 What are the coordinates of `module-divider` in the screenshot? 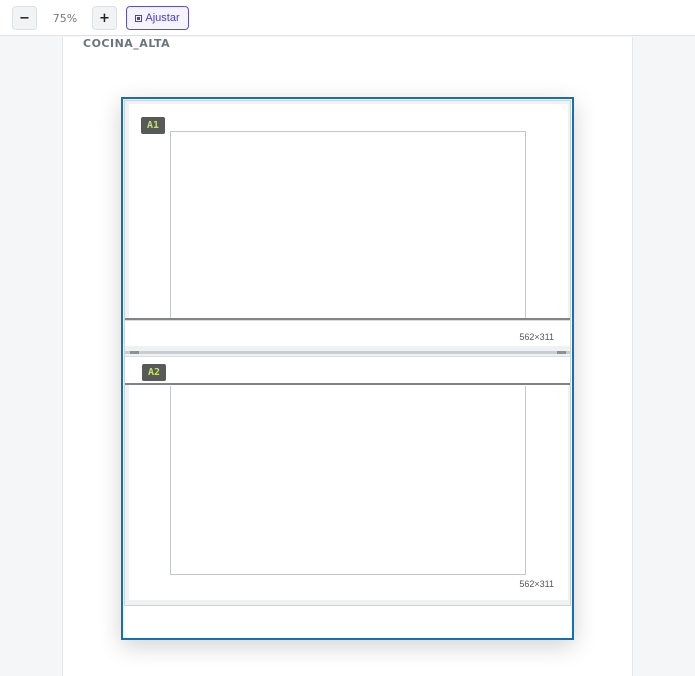 It's located at (347, 352).